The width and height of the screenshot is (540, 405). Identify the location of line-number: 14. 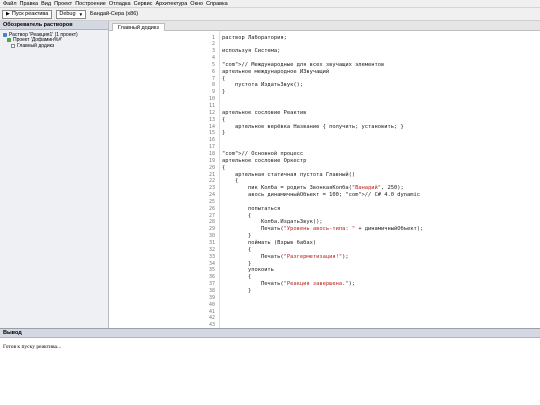
(211, 126).